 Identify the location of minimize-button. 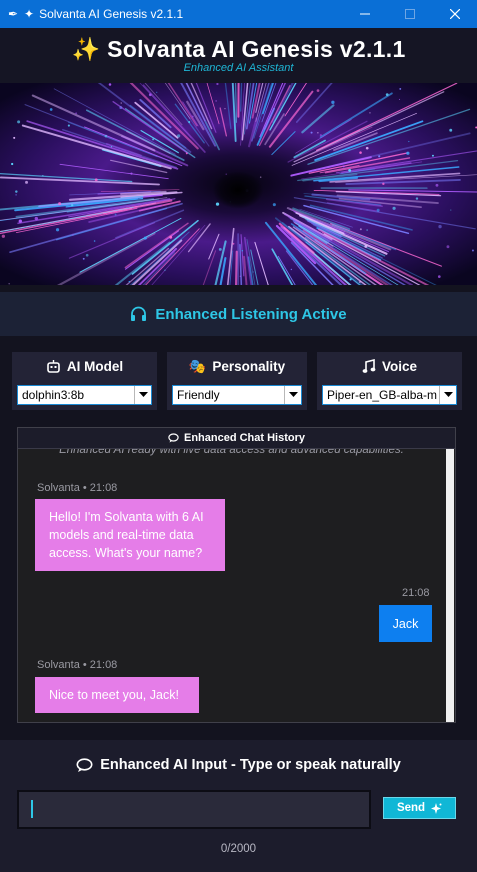
(364, 14).